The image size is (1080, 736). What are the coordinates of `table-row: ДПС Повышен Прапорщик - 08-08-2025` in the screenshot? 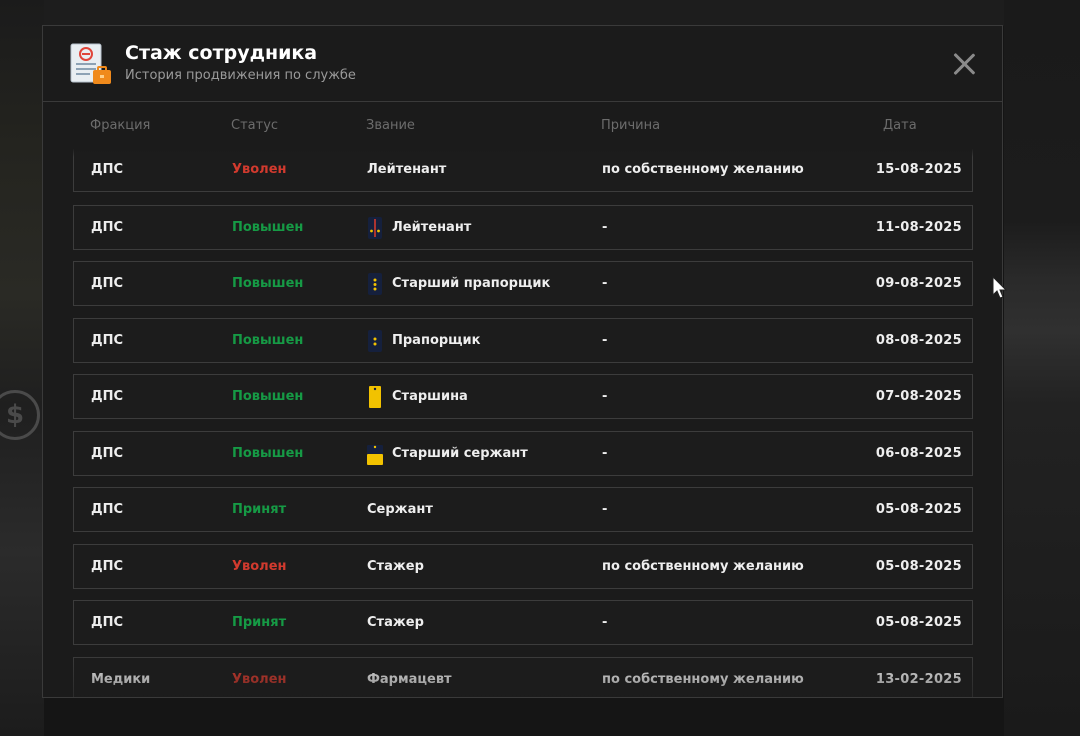 It's located at (523, 340).